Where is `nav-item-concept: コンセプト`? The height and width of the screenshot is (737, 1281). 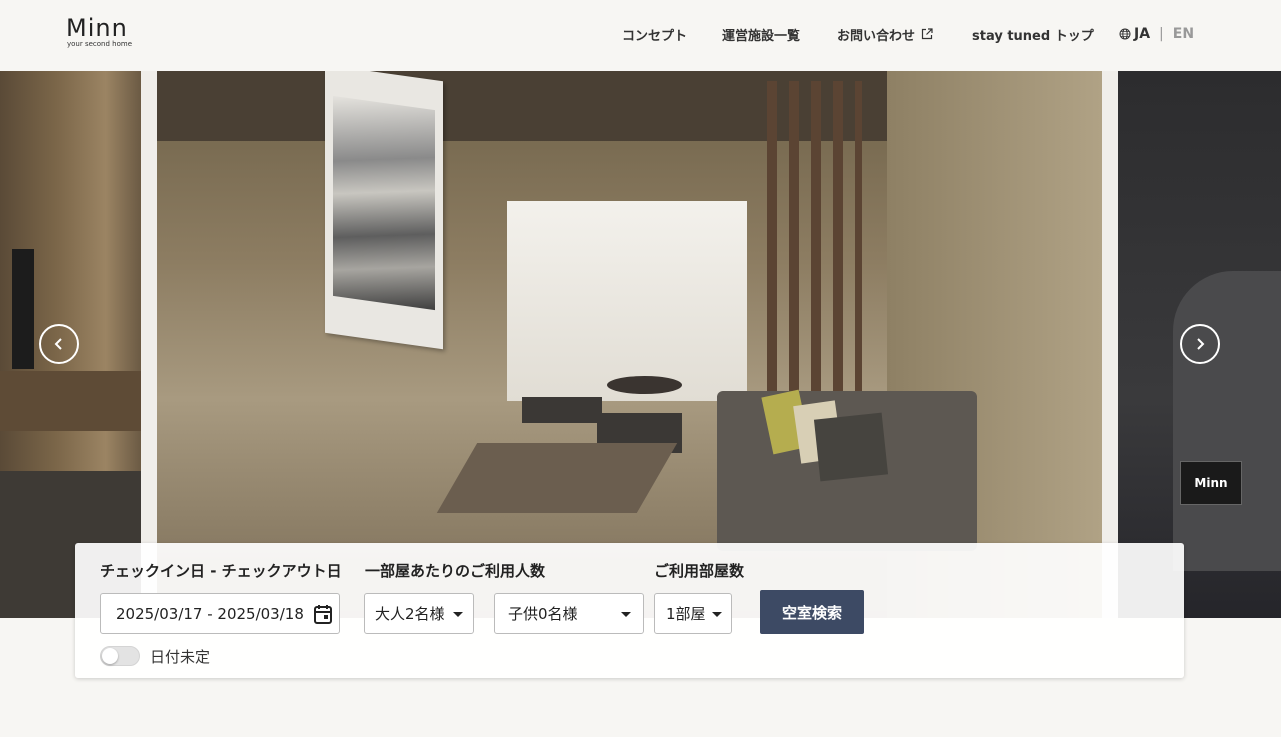
nav-item-concept: コンセプト is located at coordinates (654, 34).